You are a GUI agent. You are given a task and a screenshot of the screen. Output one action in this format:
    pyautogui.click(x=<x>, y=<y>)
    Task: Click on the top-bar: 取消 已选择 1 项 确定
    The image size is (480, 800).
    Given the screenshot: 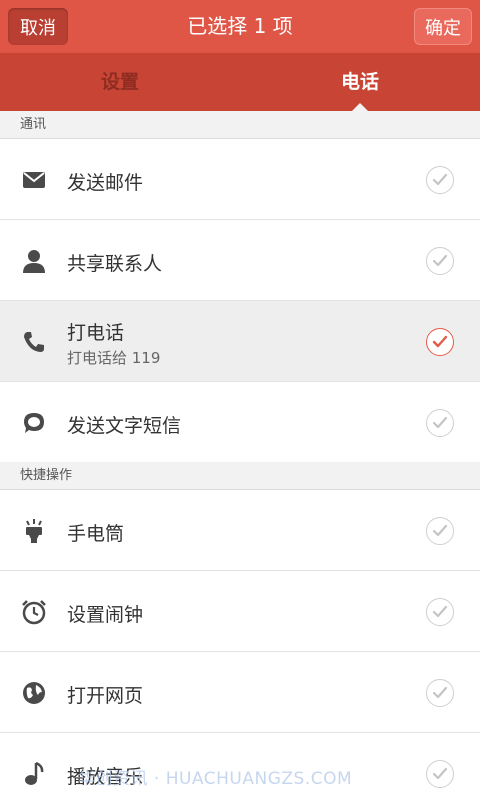 What is the action you would take?
    pyautogui.click(x=240, y=26)
    